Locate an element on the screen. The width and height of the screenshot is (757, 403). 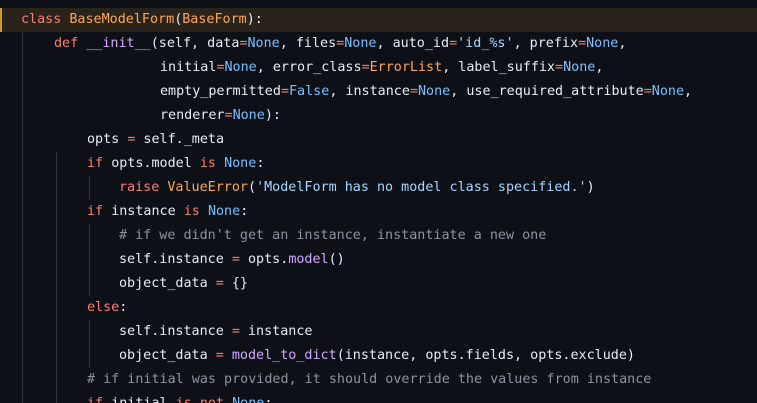
code-token: opts.model is located at coordinates (155, 163).